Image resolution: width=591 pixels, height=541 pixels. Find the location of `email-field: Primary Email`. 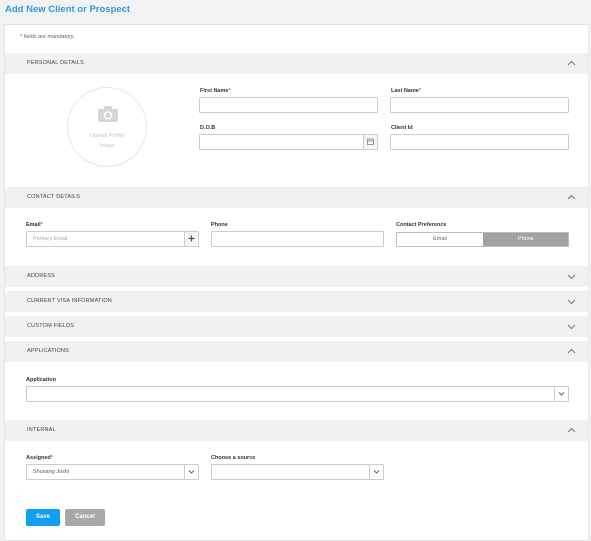

email-field: Primary Email is located at coordinates (112, 239).